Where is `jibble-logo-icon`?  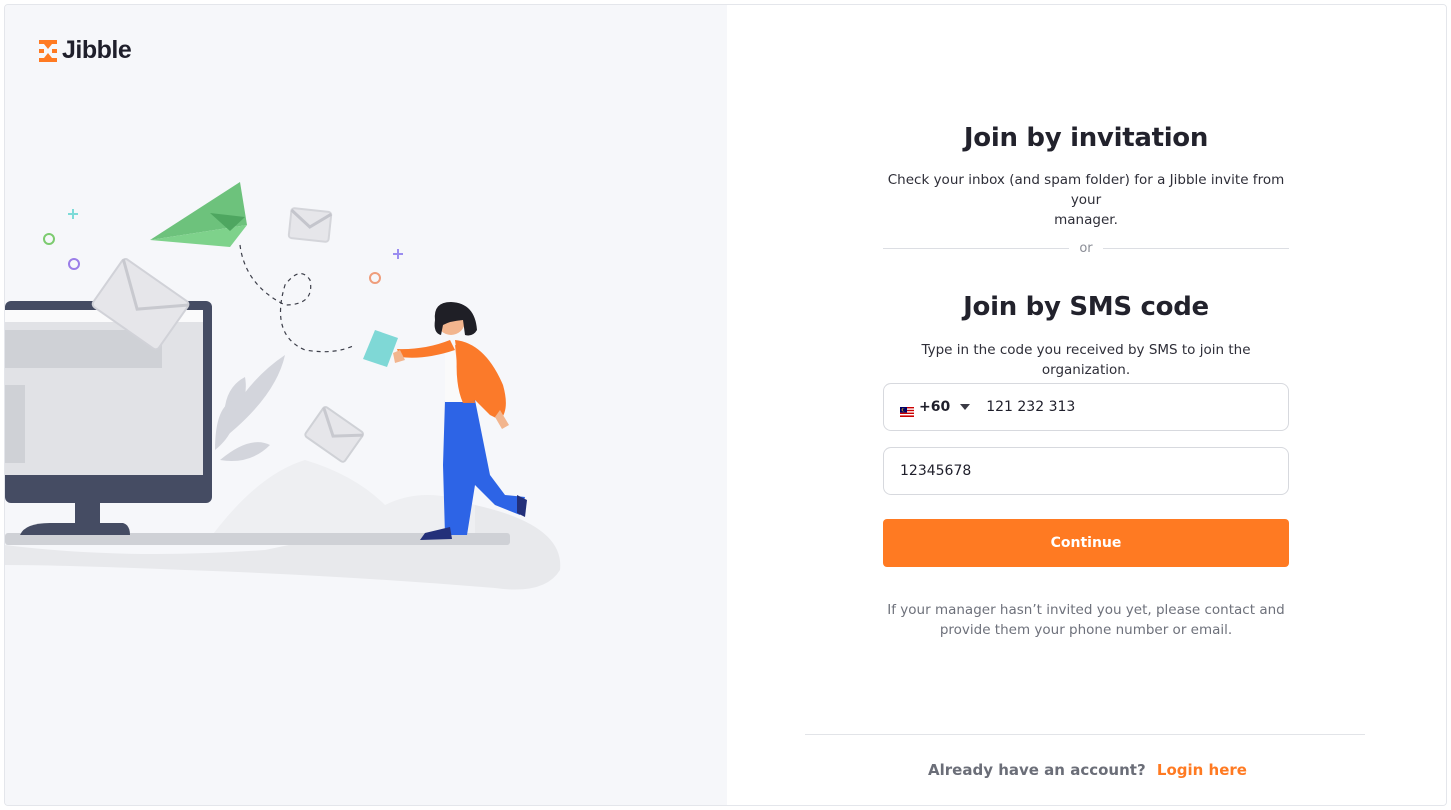 jibble-logo-icon is located at coordinates (48, 50).